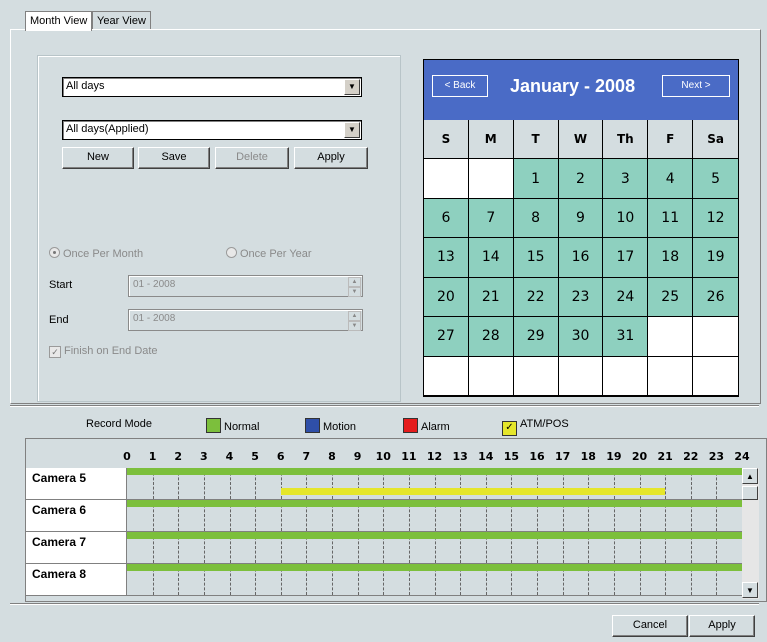 Image resolution: width=767 pixels, height=642 pixels. Describe the element at coordinates (626, 140) in the screenshot. I see `weekday-header: Th` at that location.